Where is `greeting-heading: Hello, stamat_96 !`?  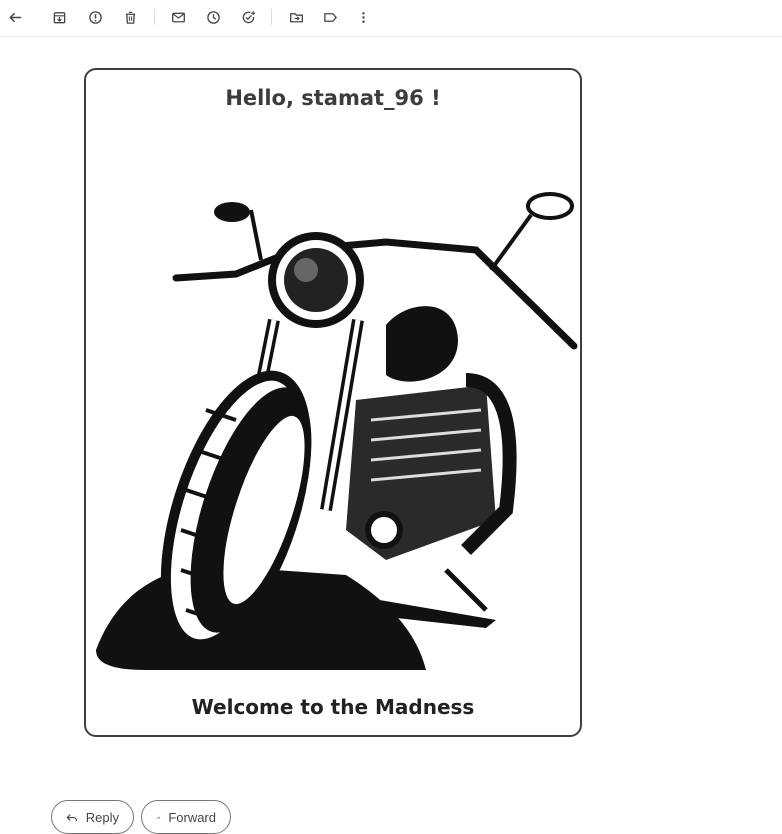
greeting-heading: Hello, stamat_96 ! is located at coordinates (333, 98).